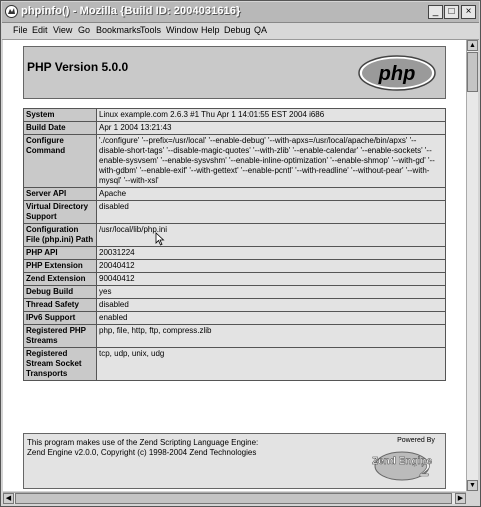  I want to click on info-key: Debug Build, so click(60, 292).